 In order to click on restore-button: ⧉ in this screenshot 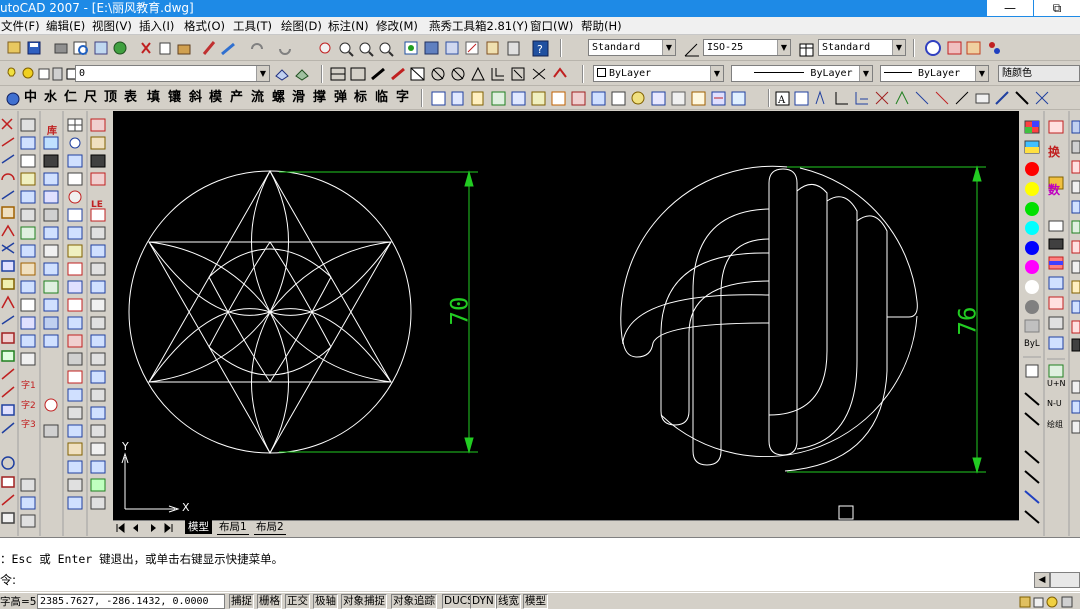, I will do `click(1057, 8)`.